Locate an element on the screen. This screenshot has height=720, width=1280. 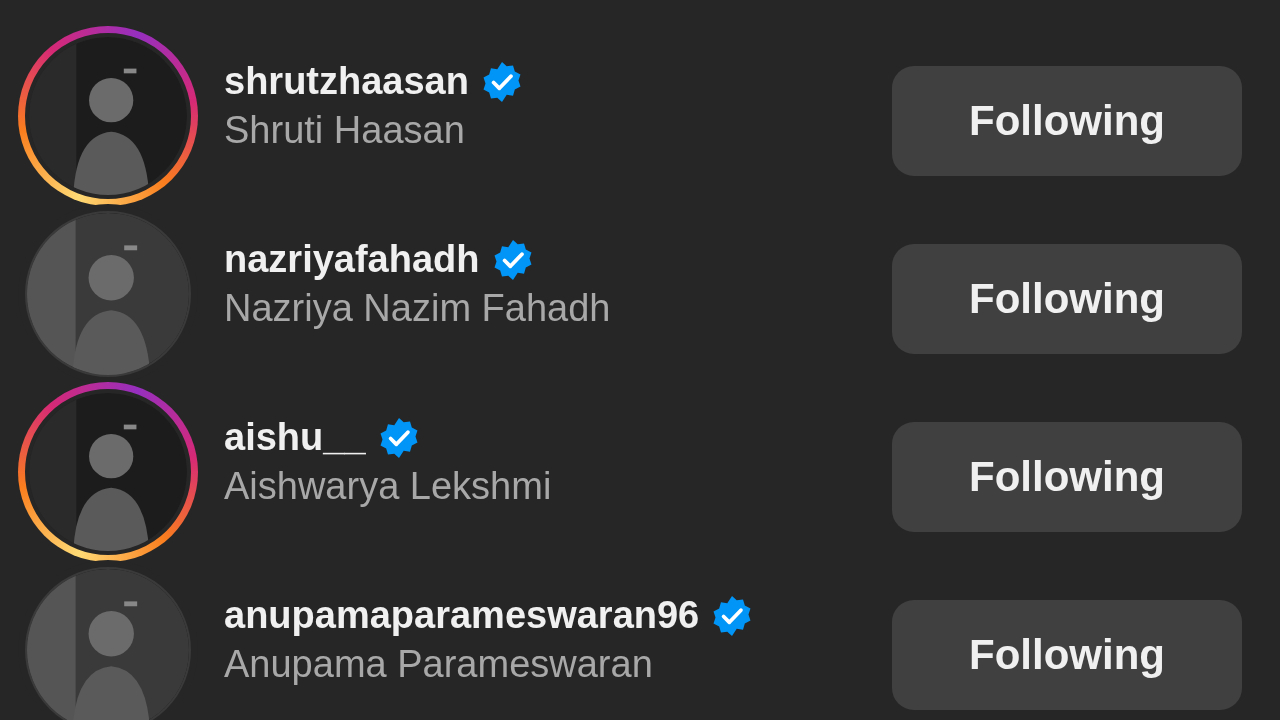
full-name: Anupama Parameswaran is located at coordinates (439, 664).